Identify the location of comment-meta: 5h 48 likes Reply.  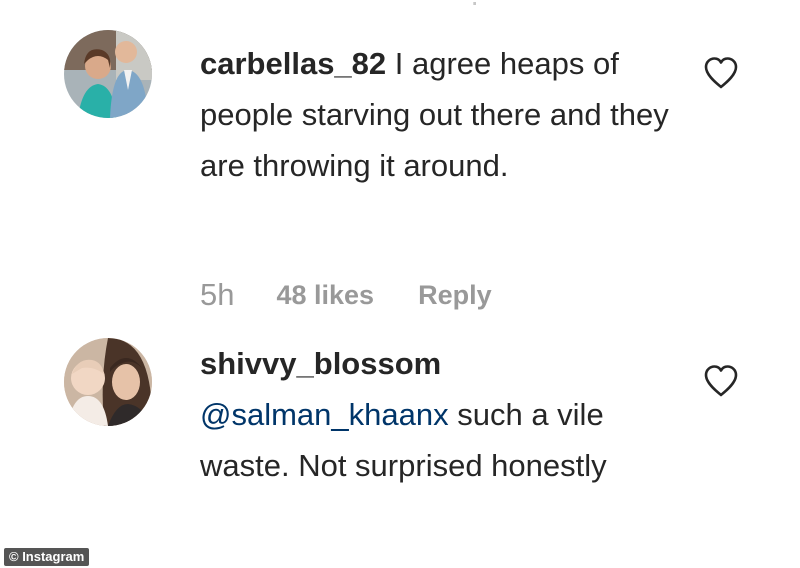
(346, 295).